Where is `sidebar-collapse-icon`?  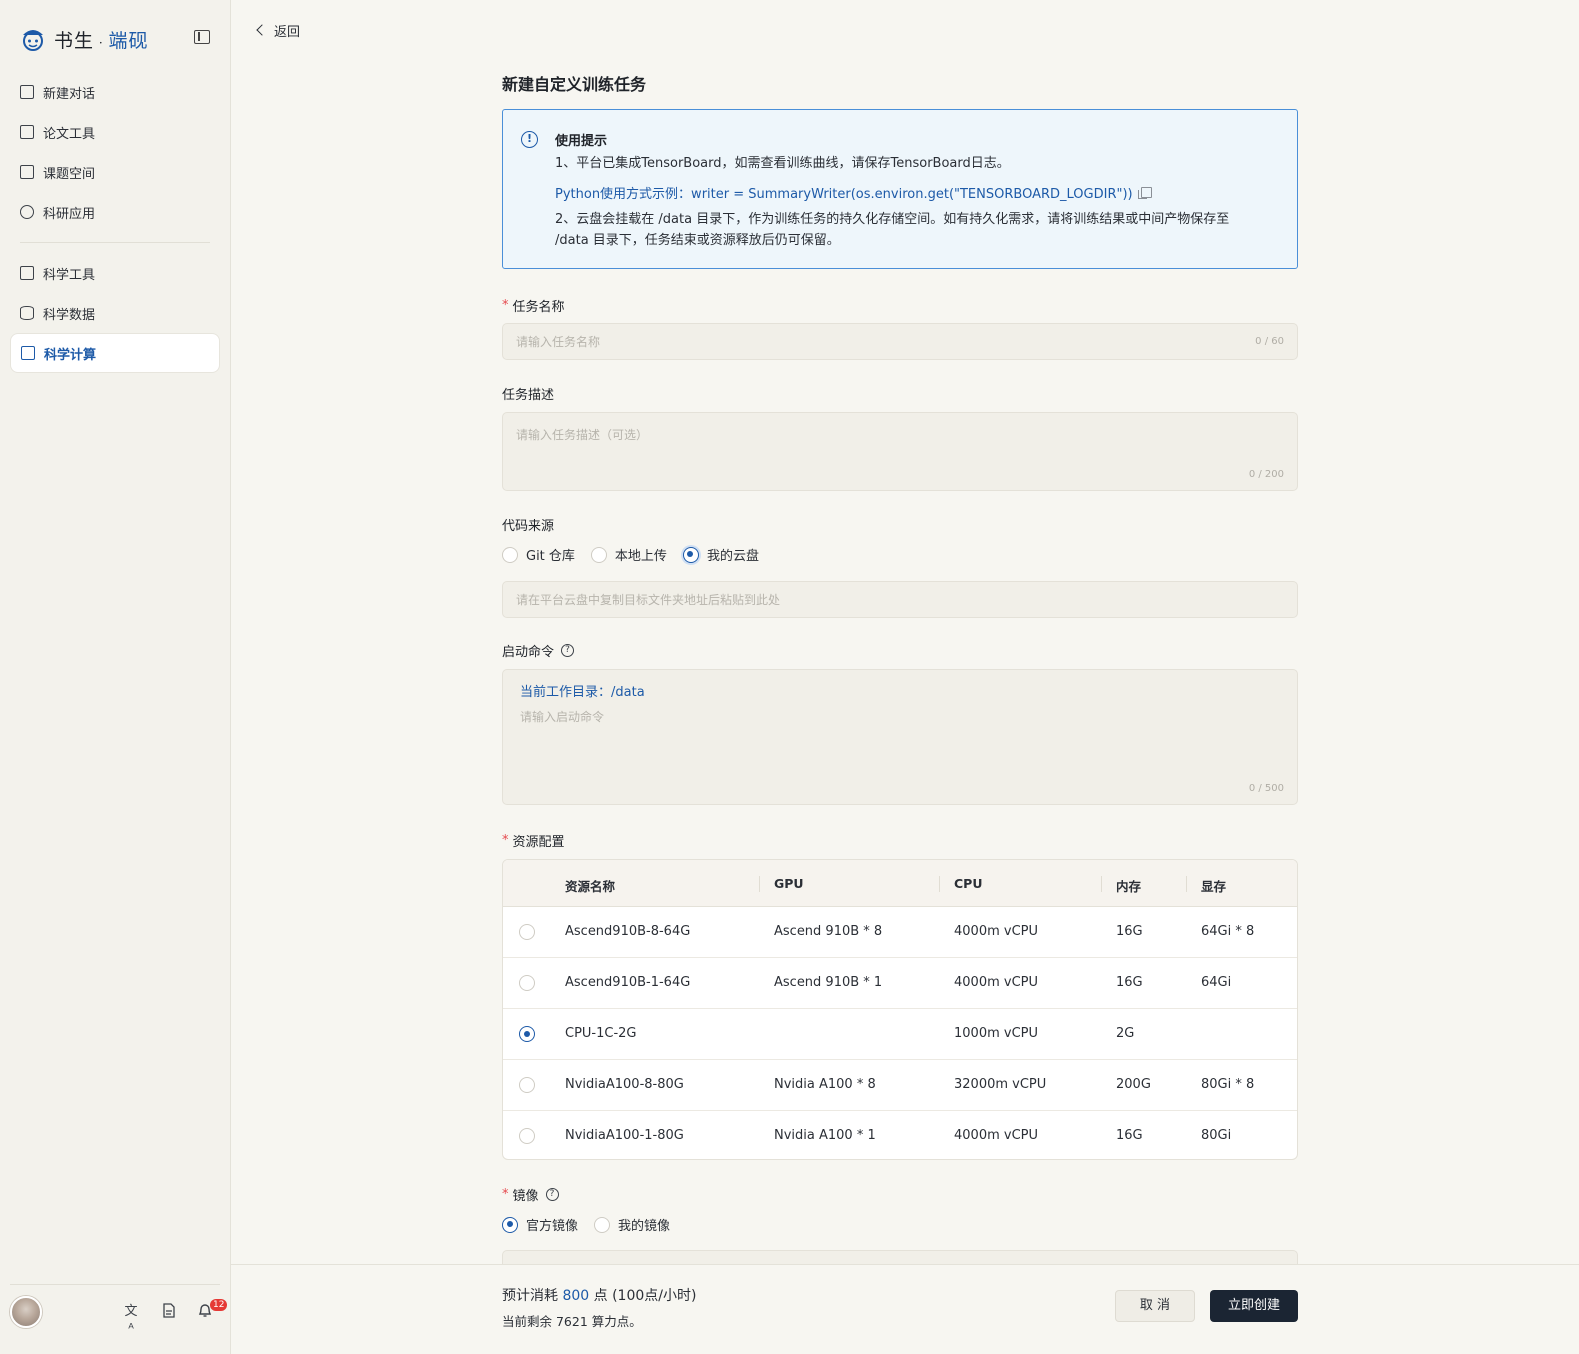 sidebar-collapse-icon is located at coordinates (202, 37).